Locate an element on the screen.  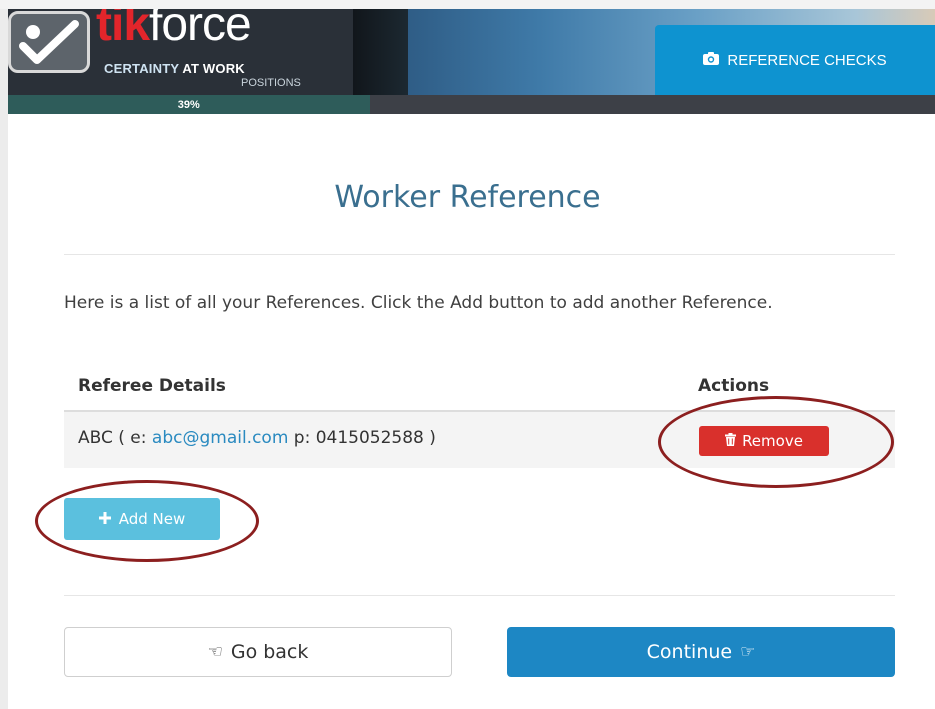
camera-icon is located at coordinates (711, 60).